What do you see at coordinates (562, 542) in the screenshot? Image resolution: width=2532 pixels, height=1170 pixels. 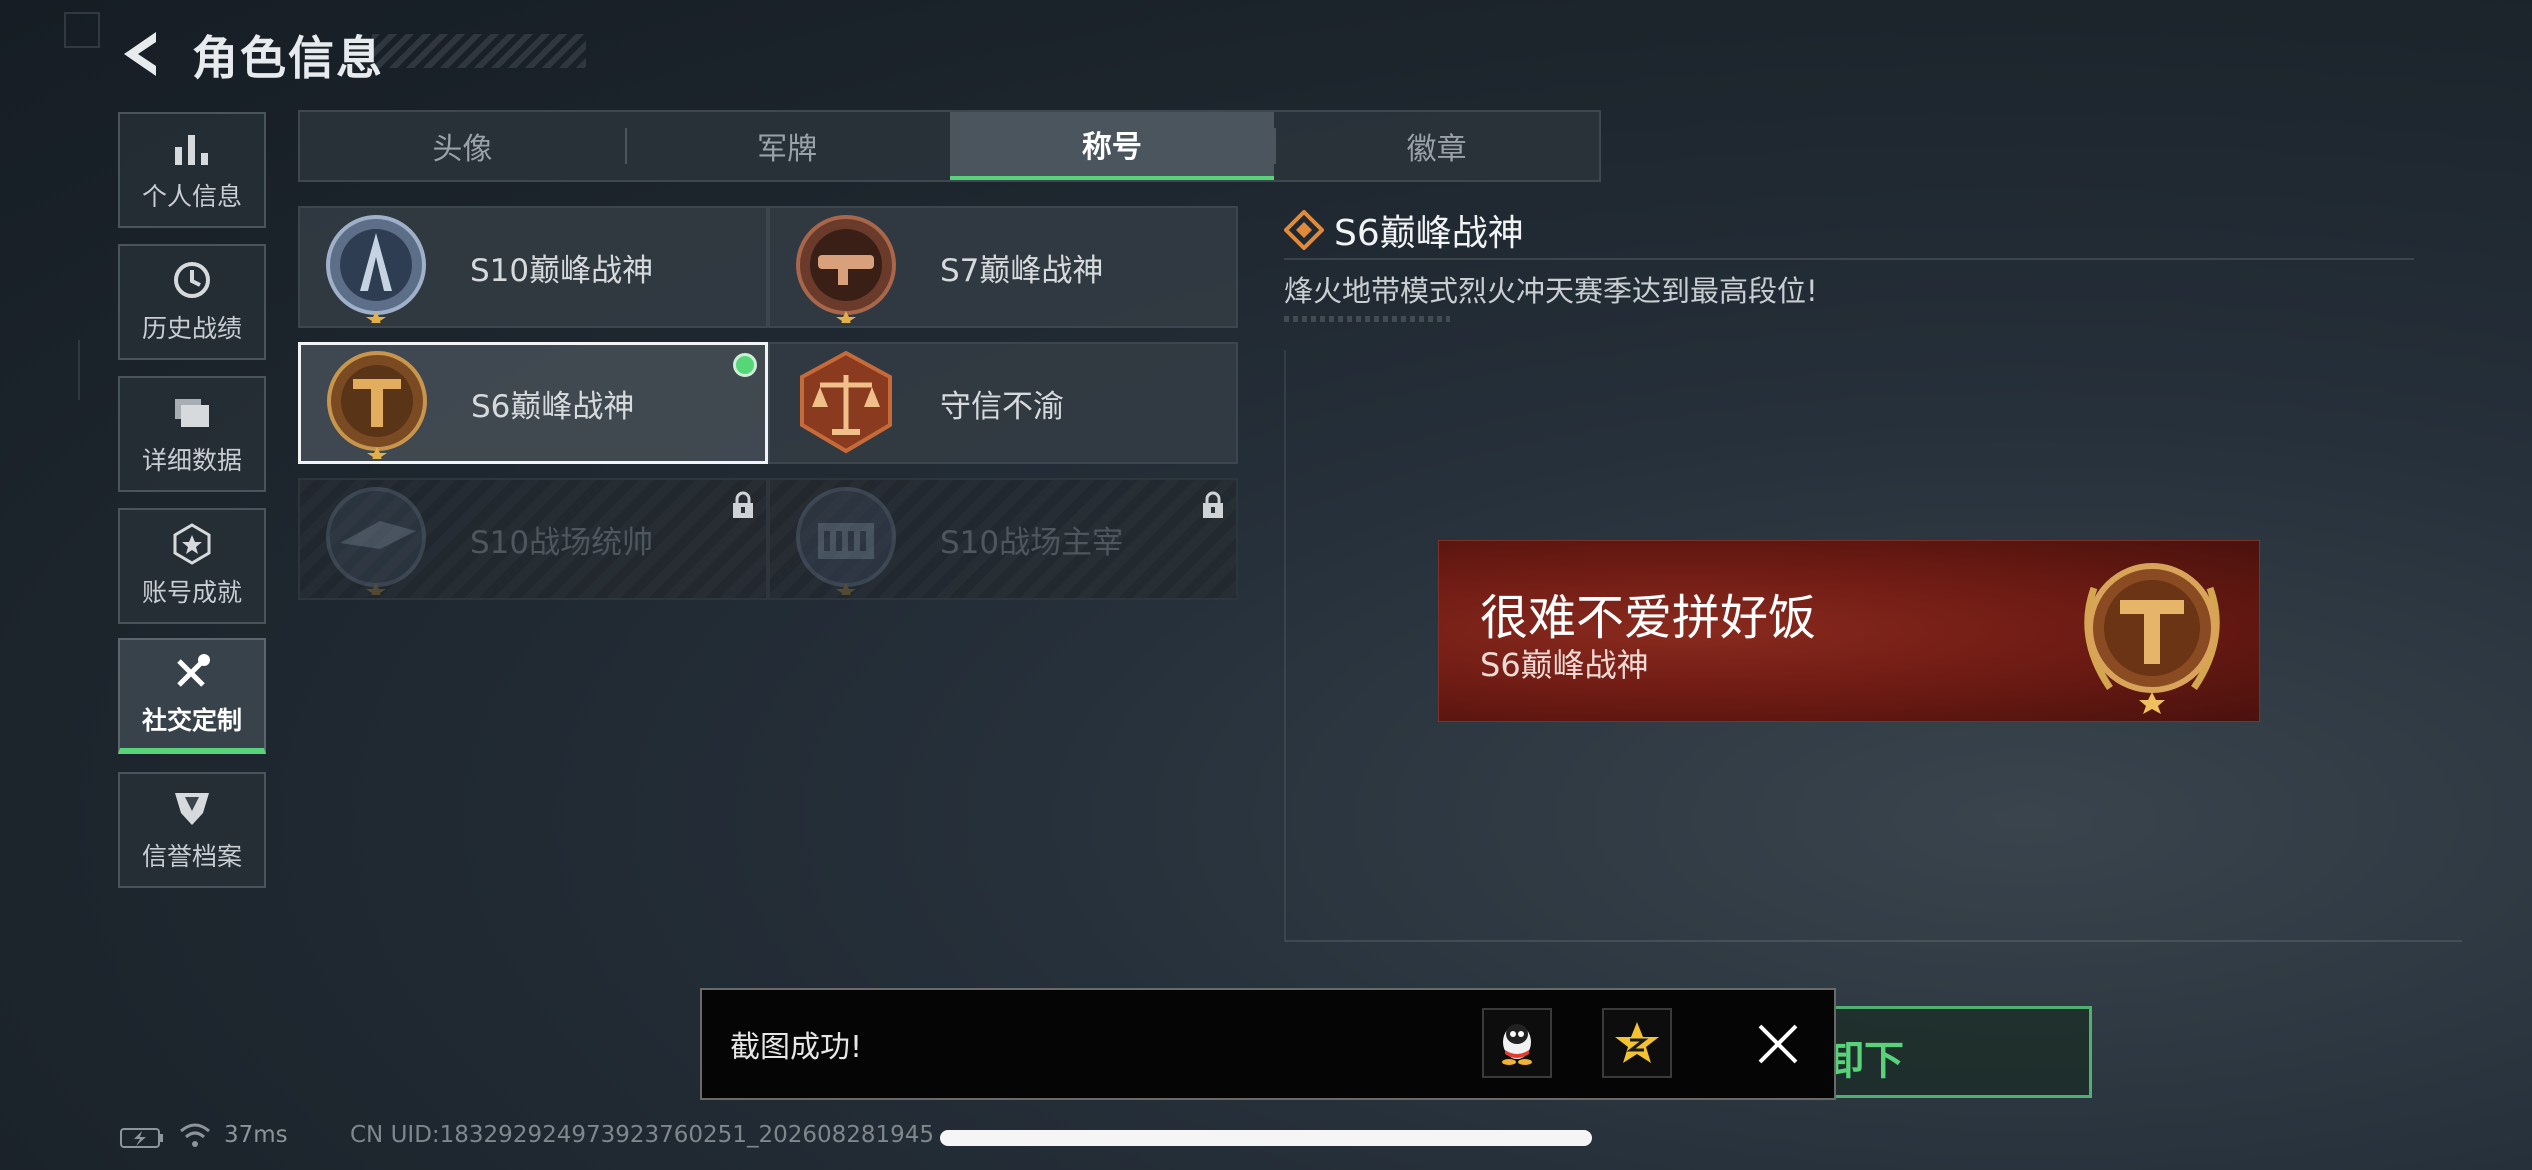 I see `title-name: S10战场统帅` at bounding box center [562, 542].